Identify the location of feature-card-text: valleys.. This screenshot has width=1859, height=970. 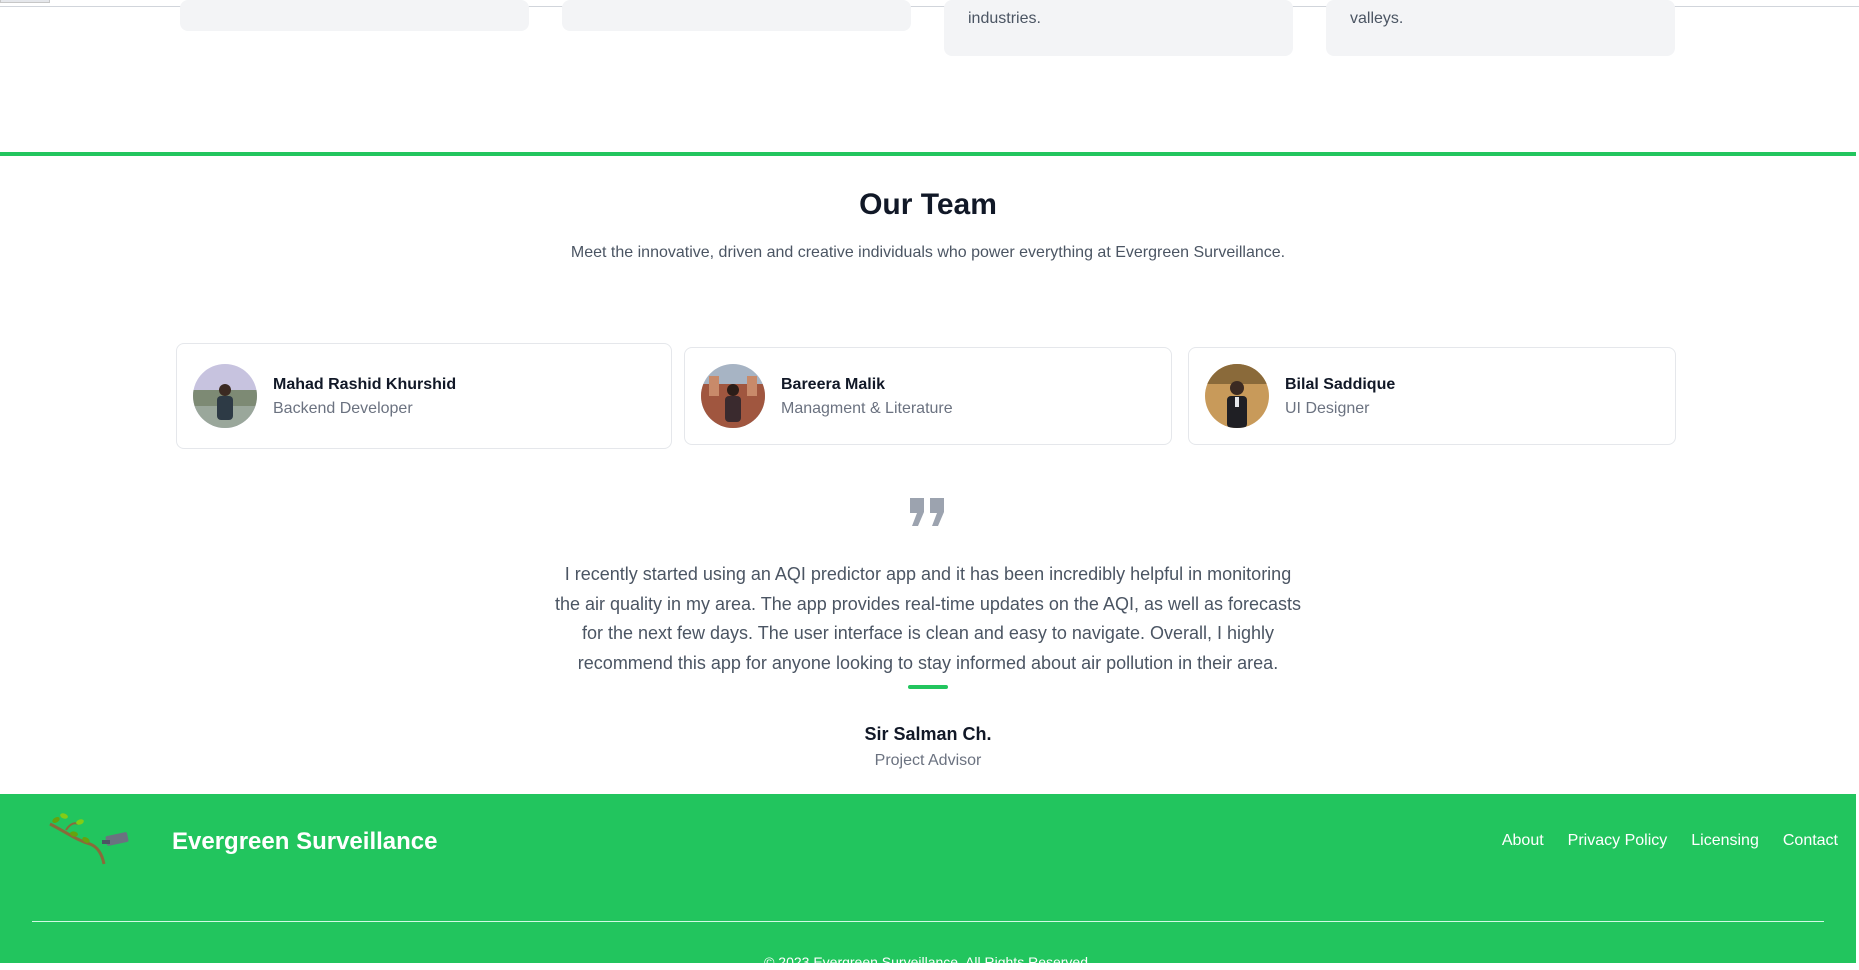
(1377, 18).